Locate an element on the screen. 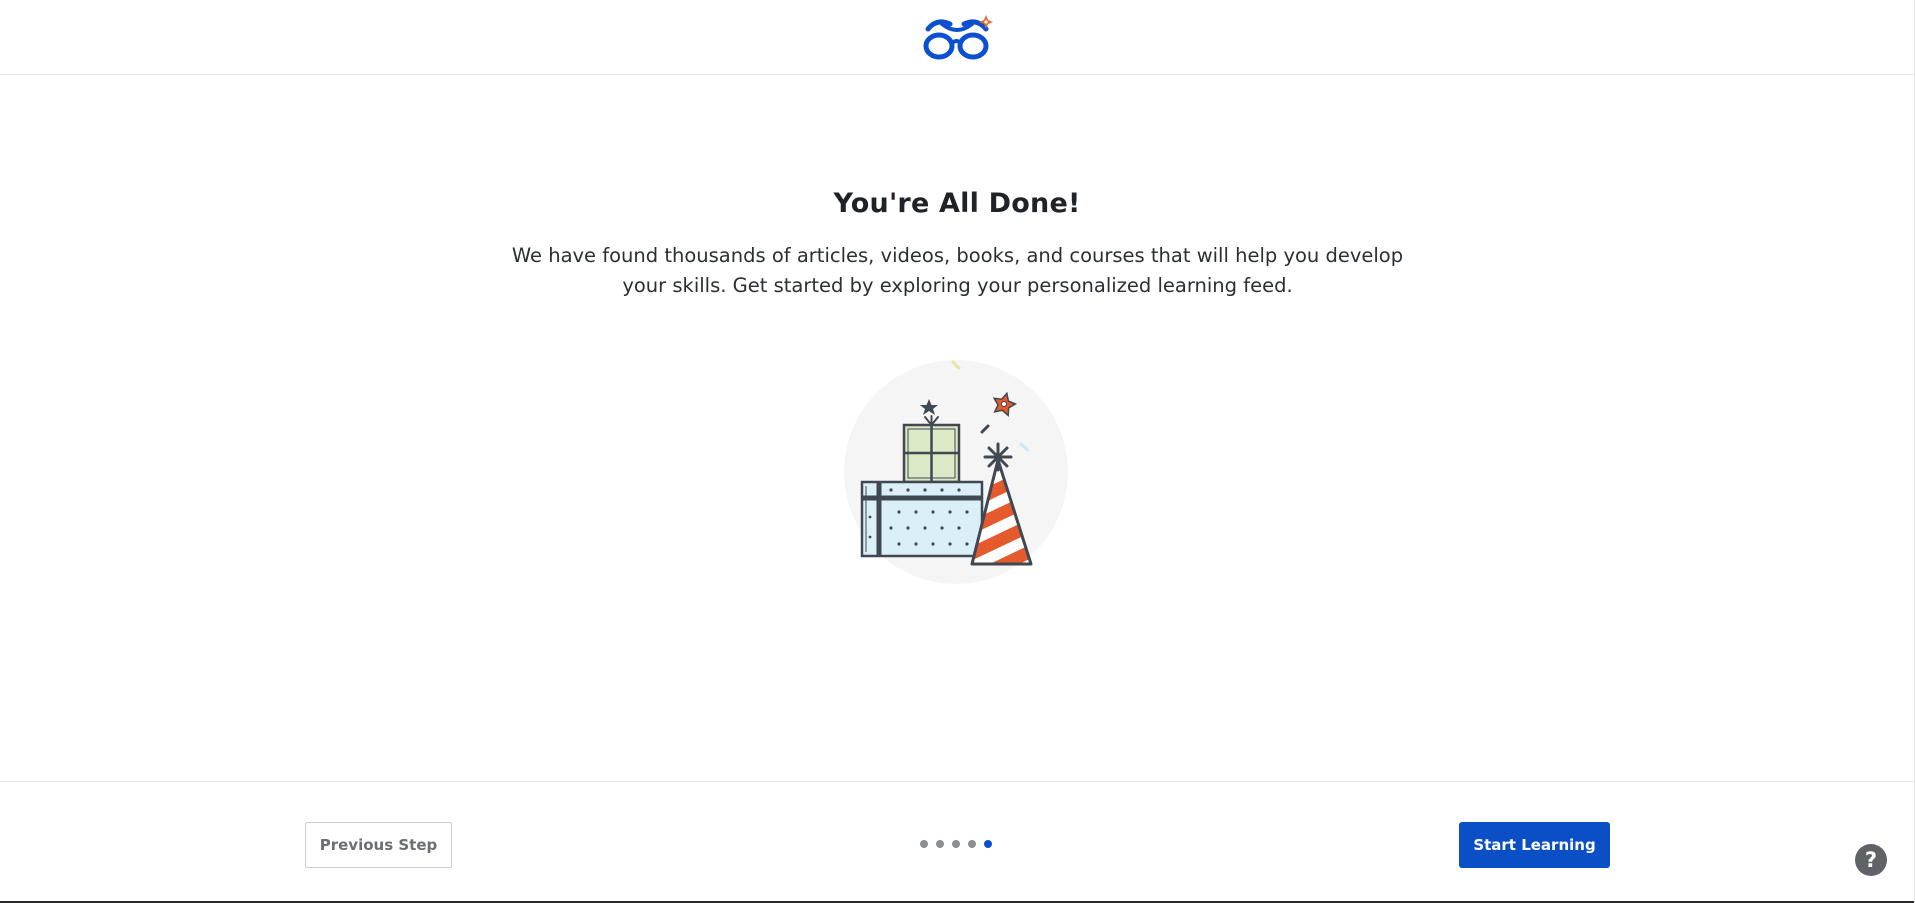  previous-step-button: Previous Step is located at coordinates (378, 845).